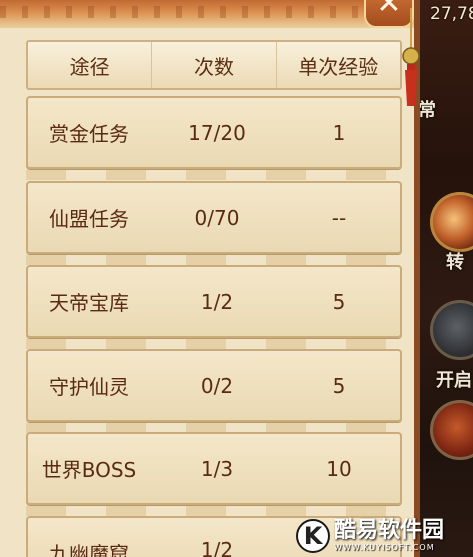 This screenshot has width=473, height=557. I want to click on row-source-name: 赏金任务, so click(89, 134).